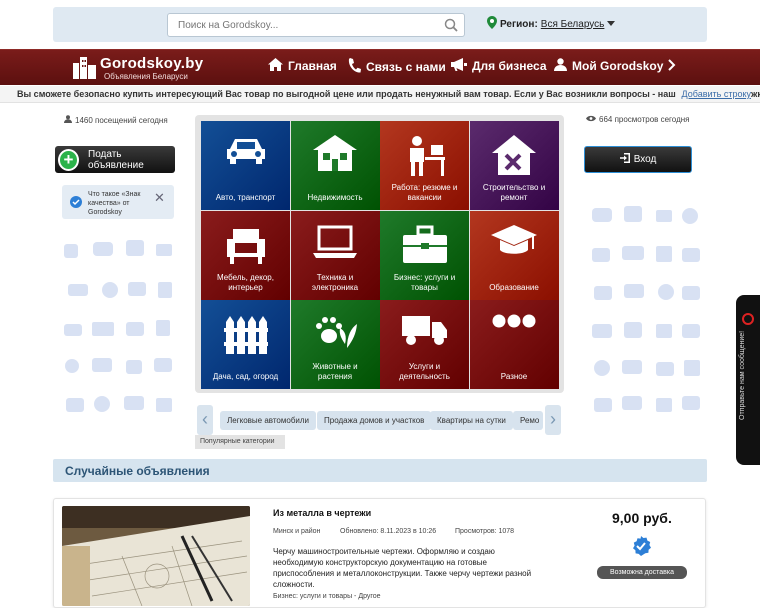  Describe the element at coordinates (591, 119) in the screenshot. I see `eye-icon` at that location.